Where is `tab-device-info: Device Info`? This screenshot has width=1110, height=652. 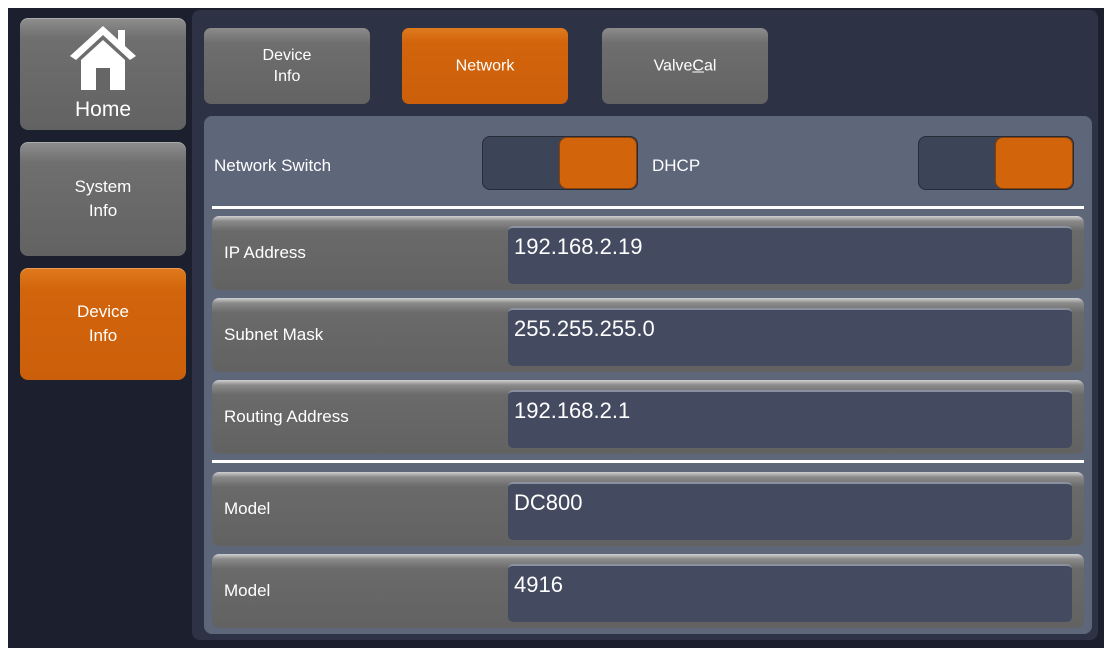
tab-device-info: Device Info is located at coordinates (287, 66).